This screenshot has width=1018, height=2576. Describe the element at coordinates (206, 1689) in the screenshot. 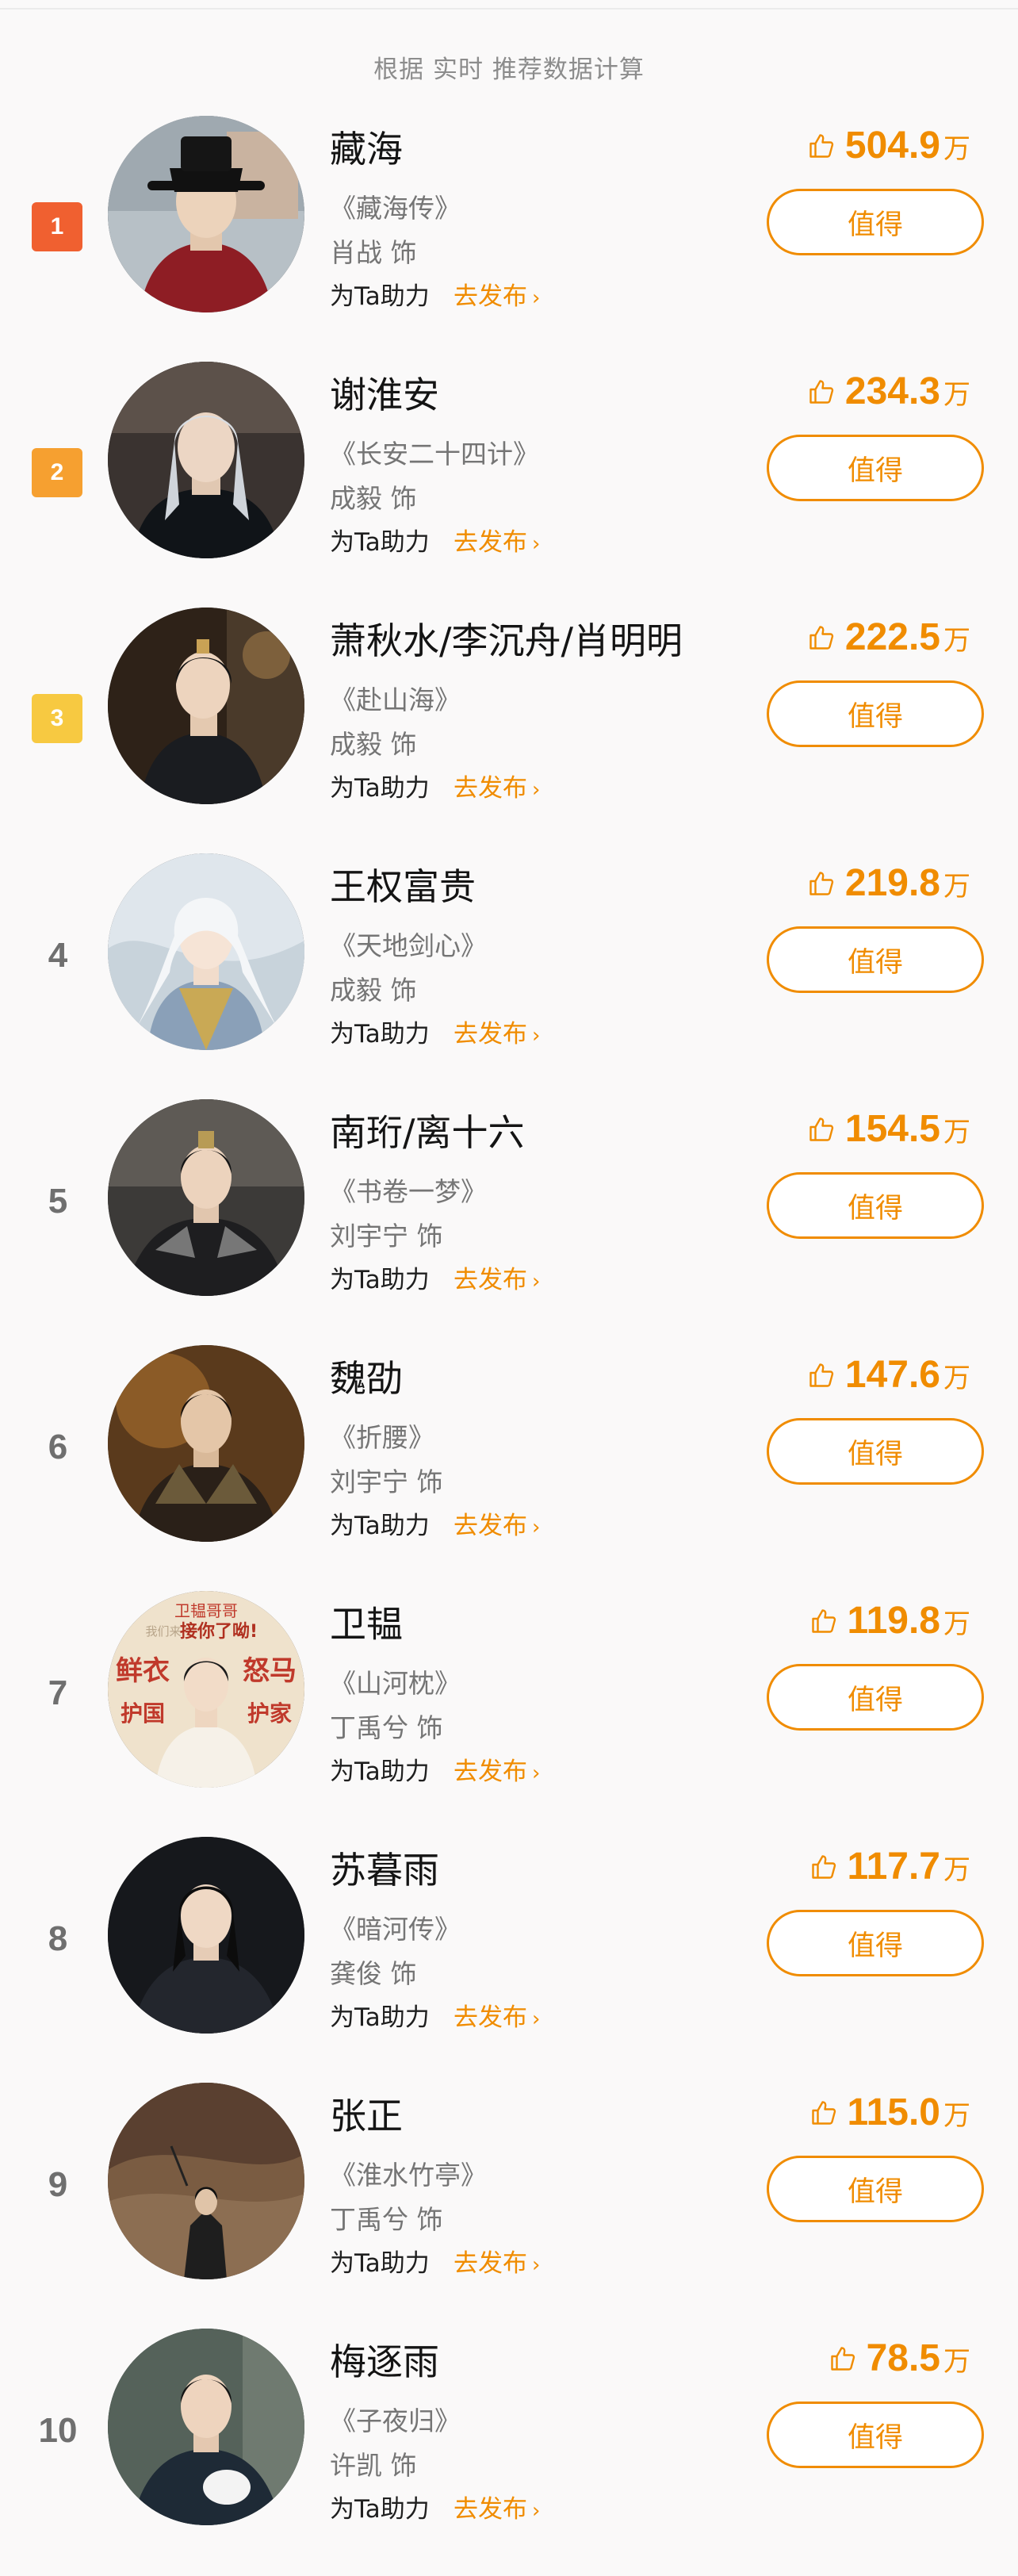

I see `avatar: 卫韫哥哥 我们来 接你了呦! 鲜衣 怒马 护国 护家` at that location.